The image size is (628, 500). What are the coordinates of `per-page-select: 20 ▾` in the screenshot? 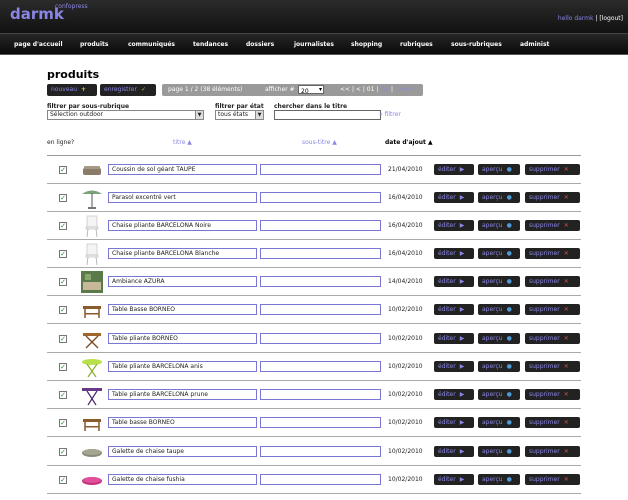 It's located at (311, 90).